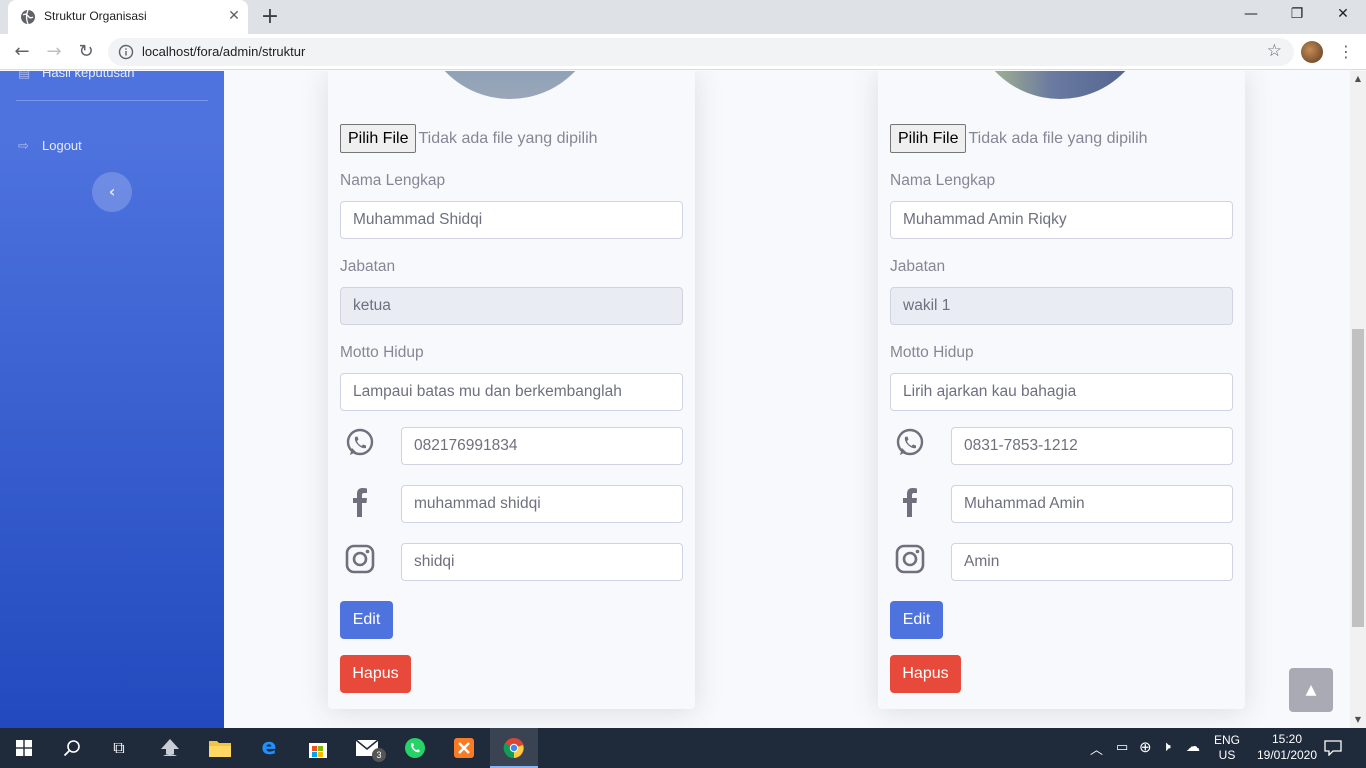 The height and width of the screenshot is (768, 1366). I want to click on taskbar-app-chrome, so click(514, 748).